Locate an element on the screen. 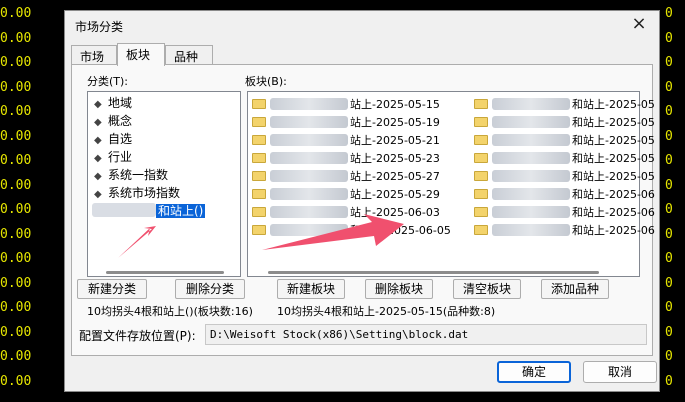 The width and height of the screenshot is (685, 402). block-list-item: 站上-2025-05-29 is located at coordinates (346, 195).